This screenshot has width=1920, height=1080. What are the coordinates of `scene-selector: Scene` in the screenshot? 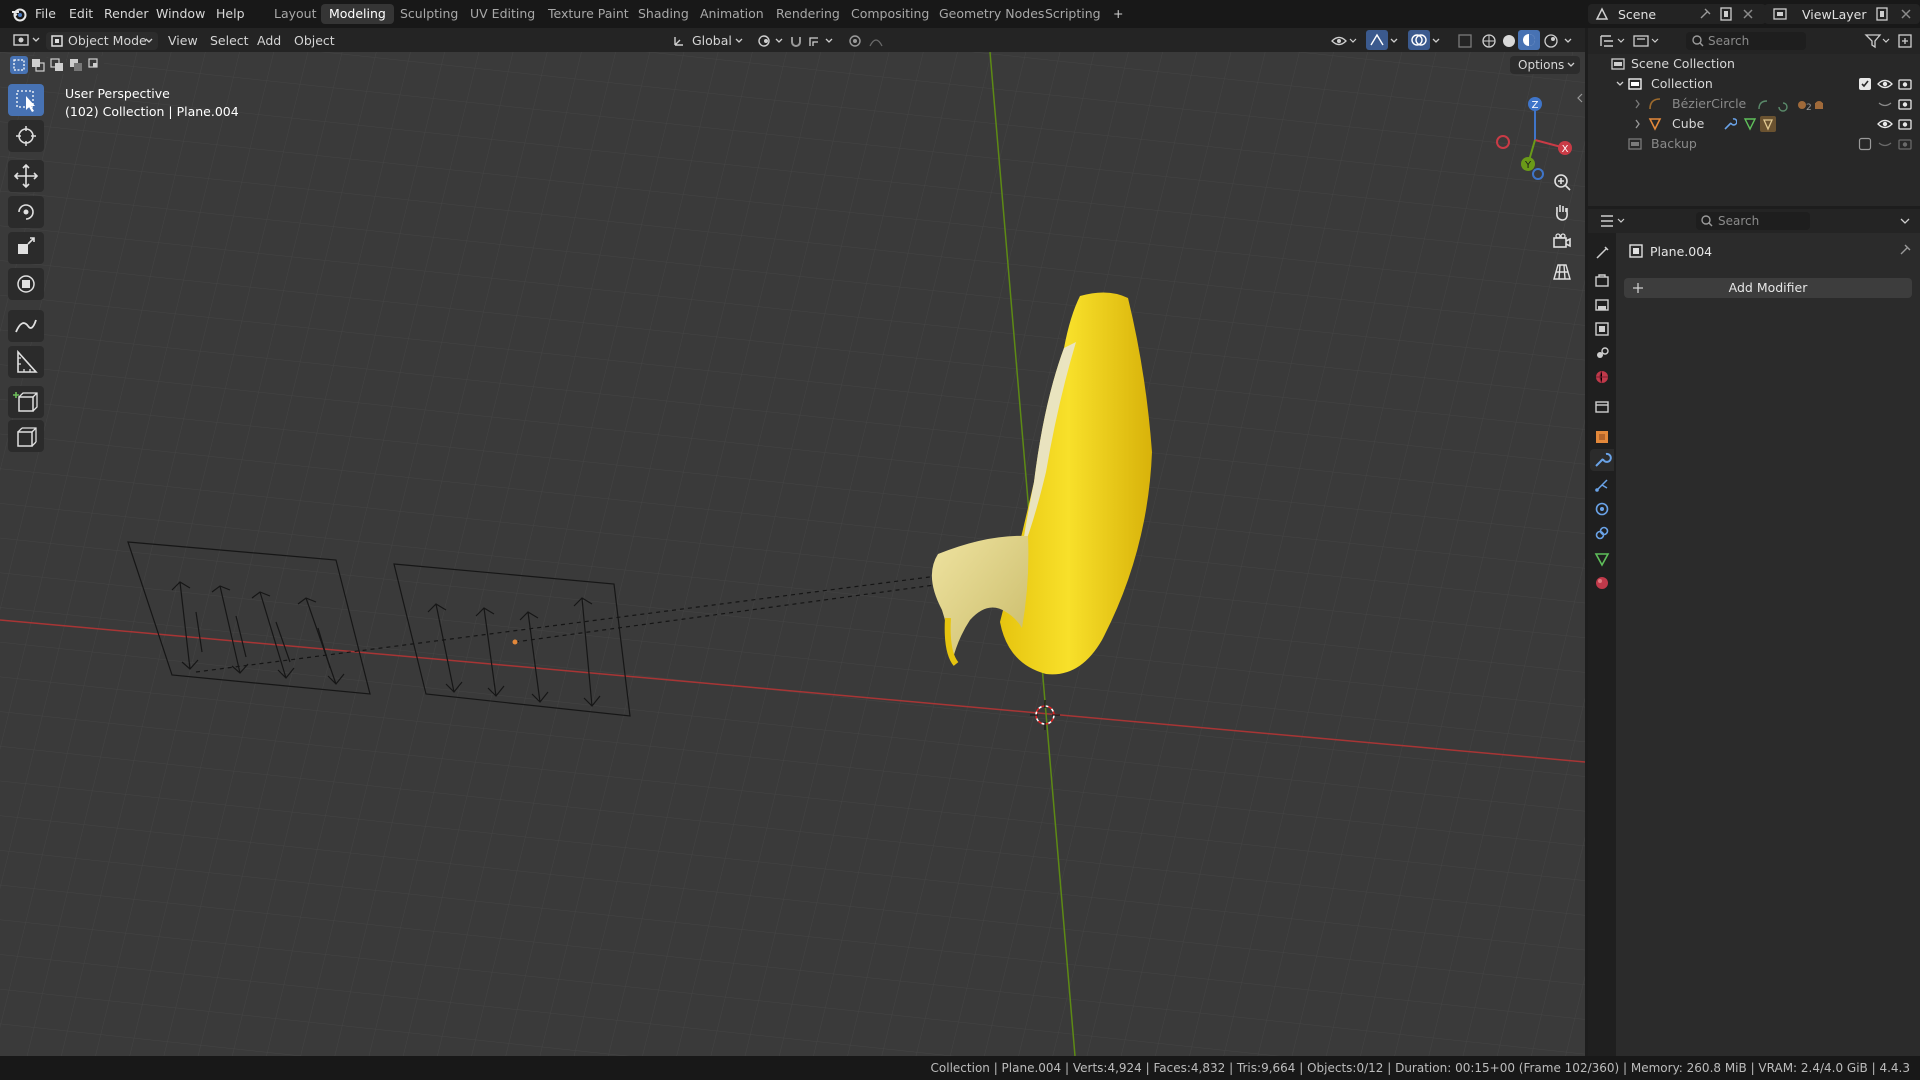 It's located at (1677, 14).